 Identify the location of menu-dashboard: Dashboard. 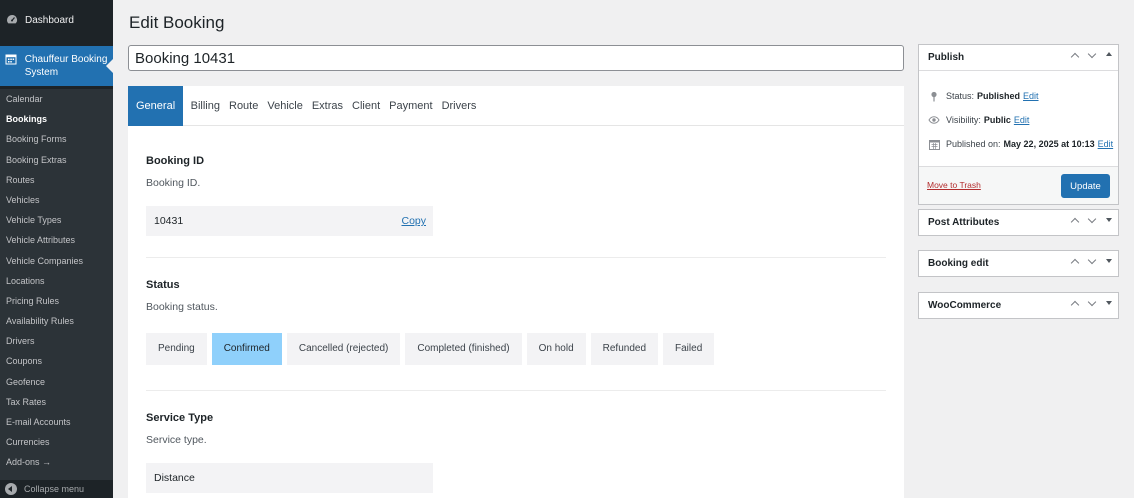
(56, 20).